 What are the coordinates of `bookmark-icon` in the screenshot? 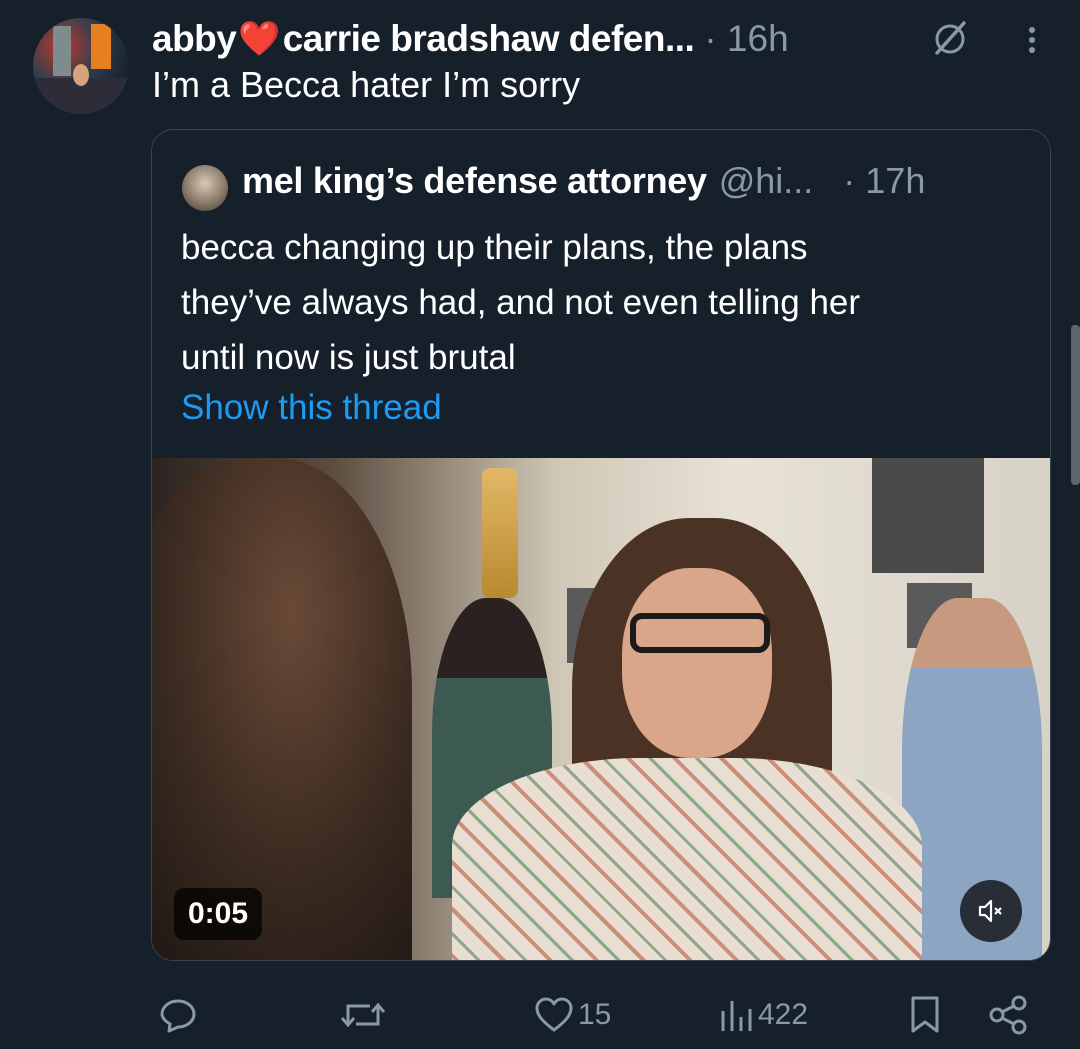 It's located at (925, 1014).